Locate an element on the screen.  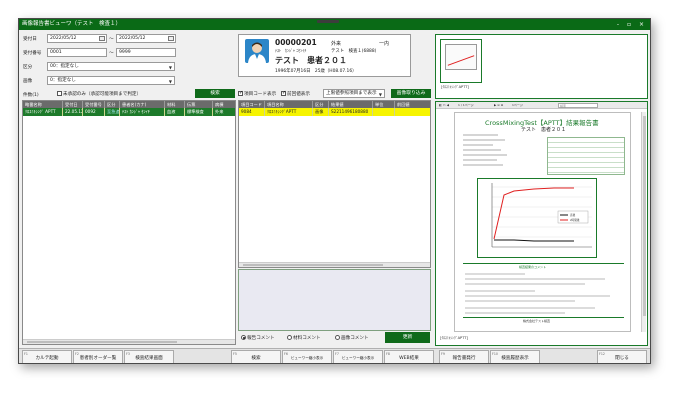
category-label: 区分 is located at coordinates (28, 67).